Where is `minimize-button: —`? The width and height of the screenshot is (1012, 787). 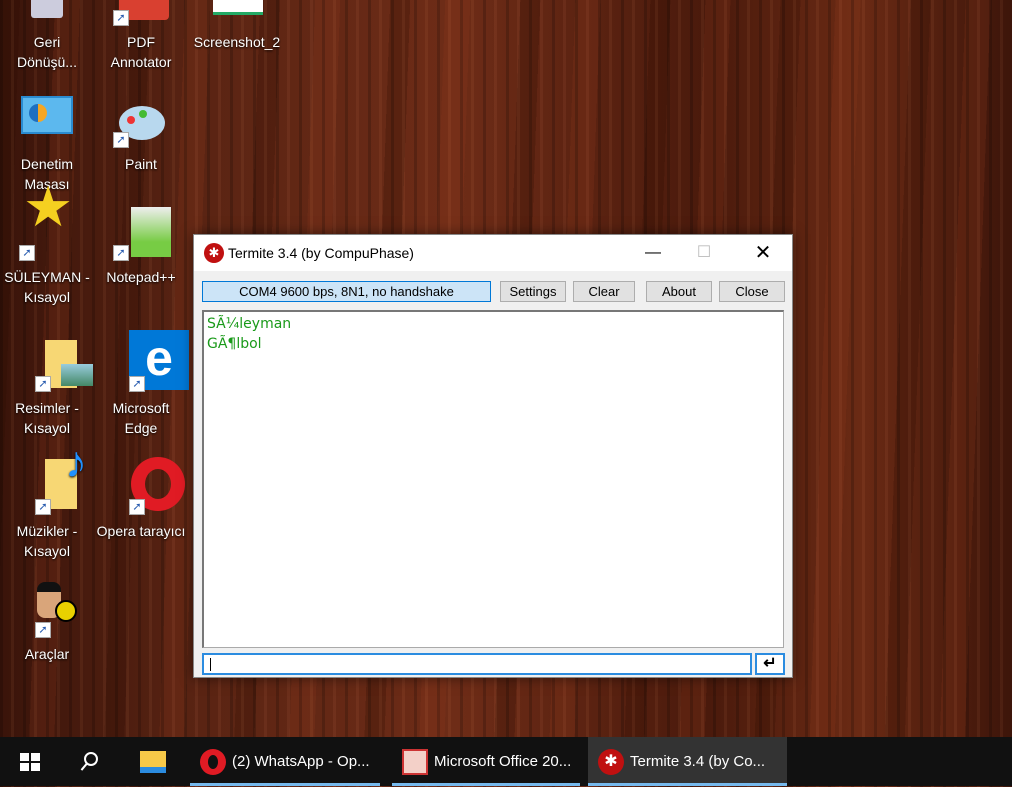
minimize-button: — is located at coordinates (653, 253).